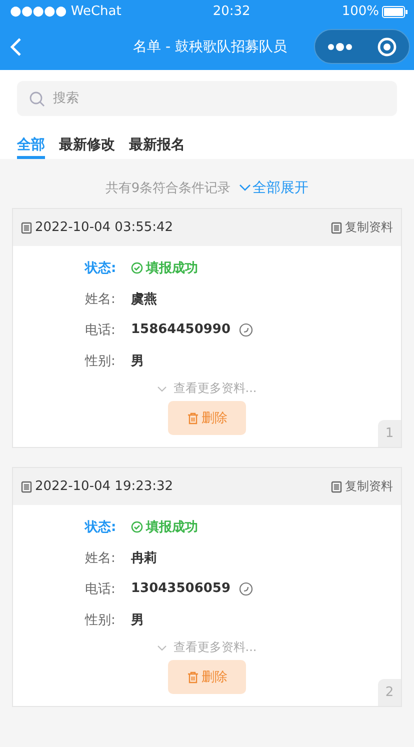  What do you see at coordinates (362, 46) in the screenshot?
I see `capsule-menu` at bounding box center [362, 46].